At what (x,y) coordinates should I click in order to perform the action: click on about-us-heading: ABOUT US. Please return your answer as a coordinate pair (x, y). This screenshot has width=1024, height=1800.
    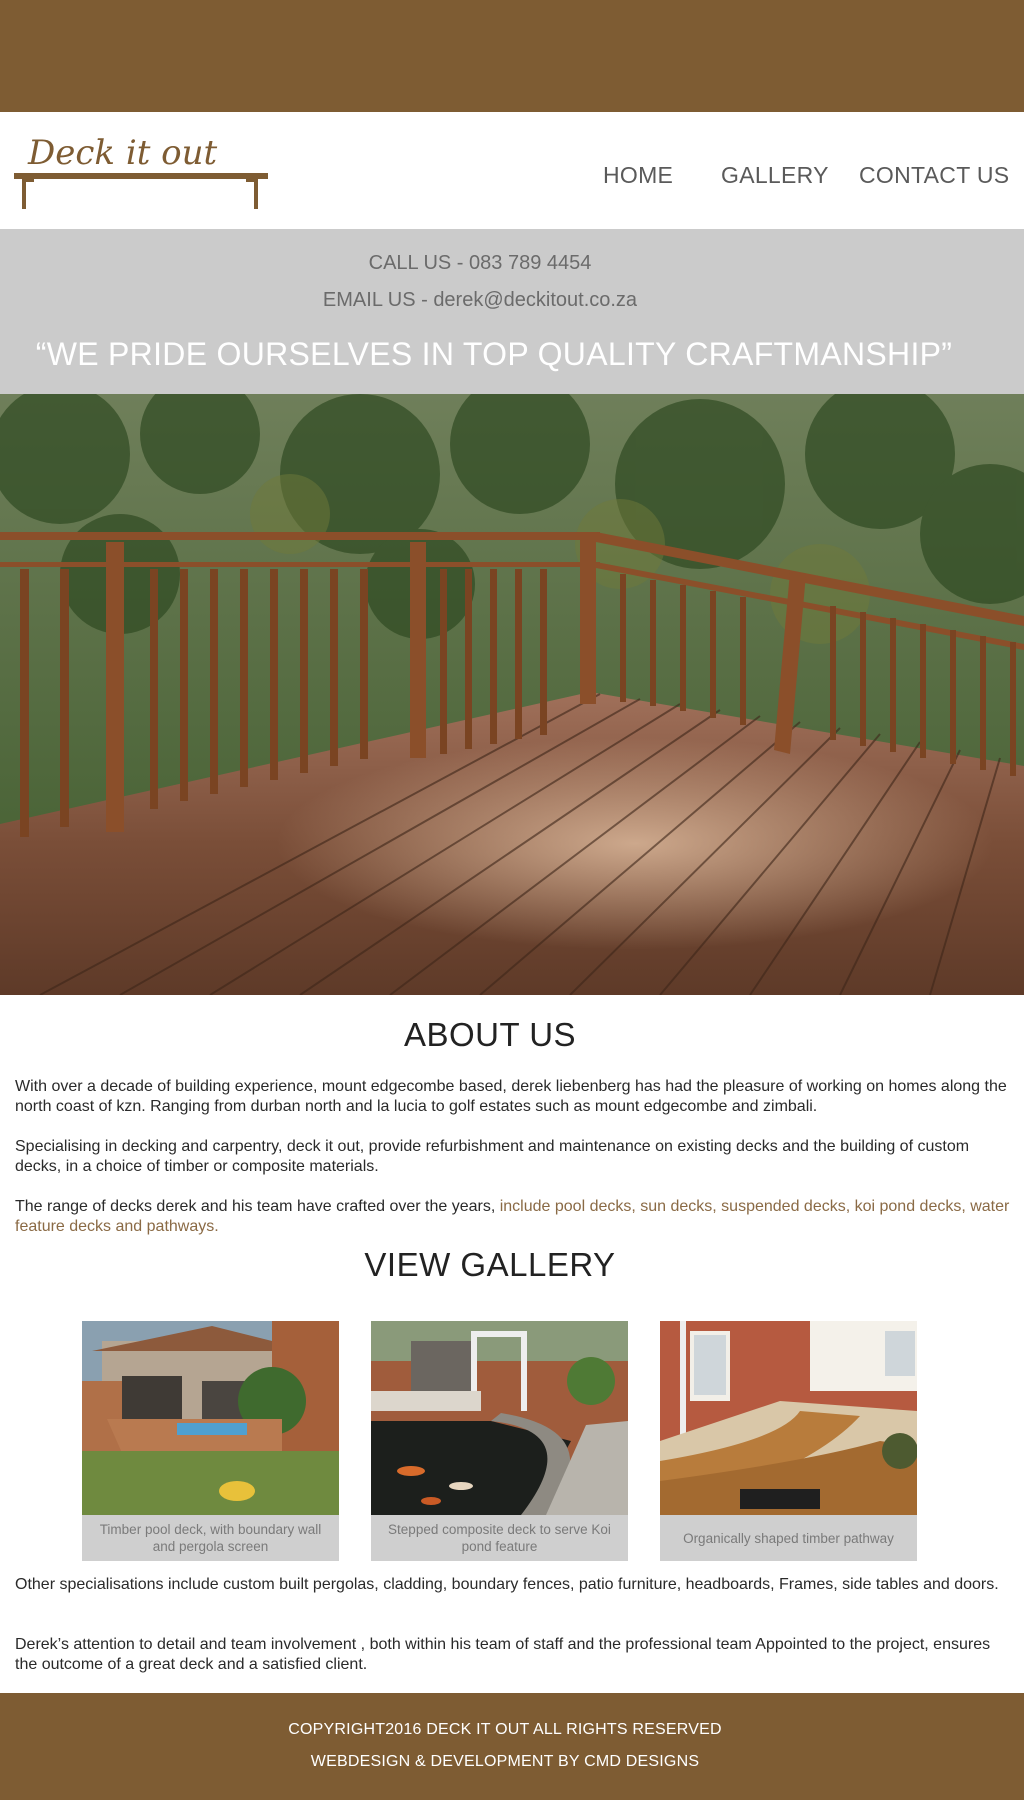
    Looking at the image, I should click on (490, 1034).